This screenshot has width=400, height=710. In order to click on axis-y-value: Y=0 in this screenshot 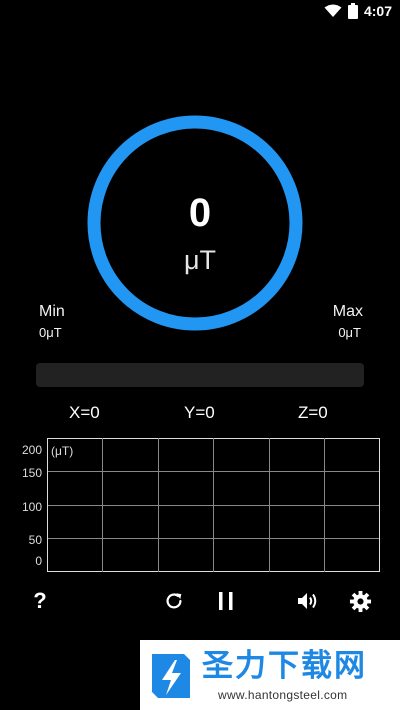, I will do `click(199, 412)`.